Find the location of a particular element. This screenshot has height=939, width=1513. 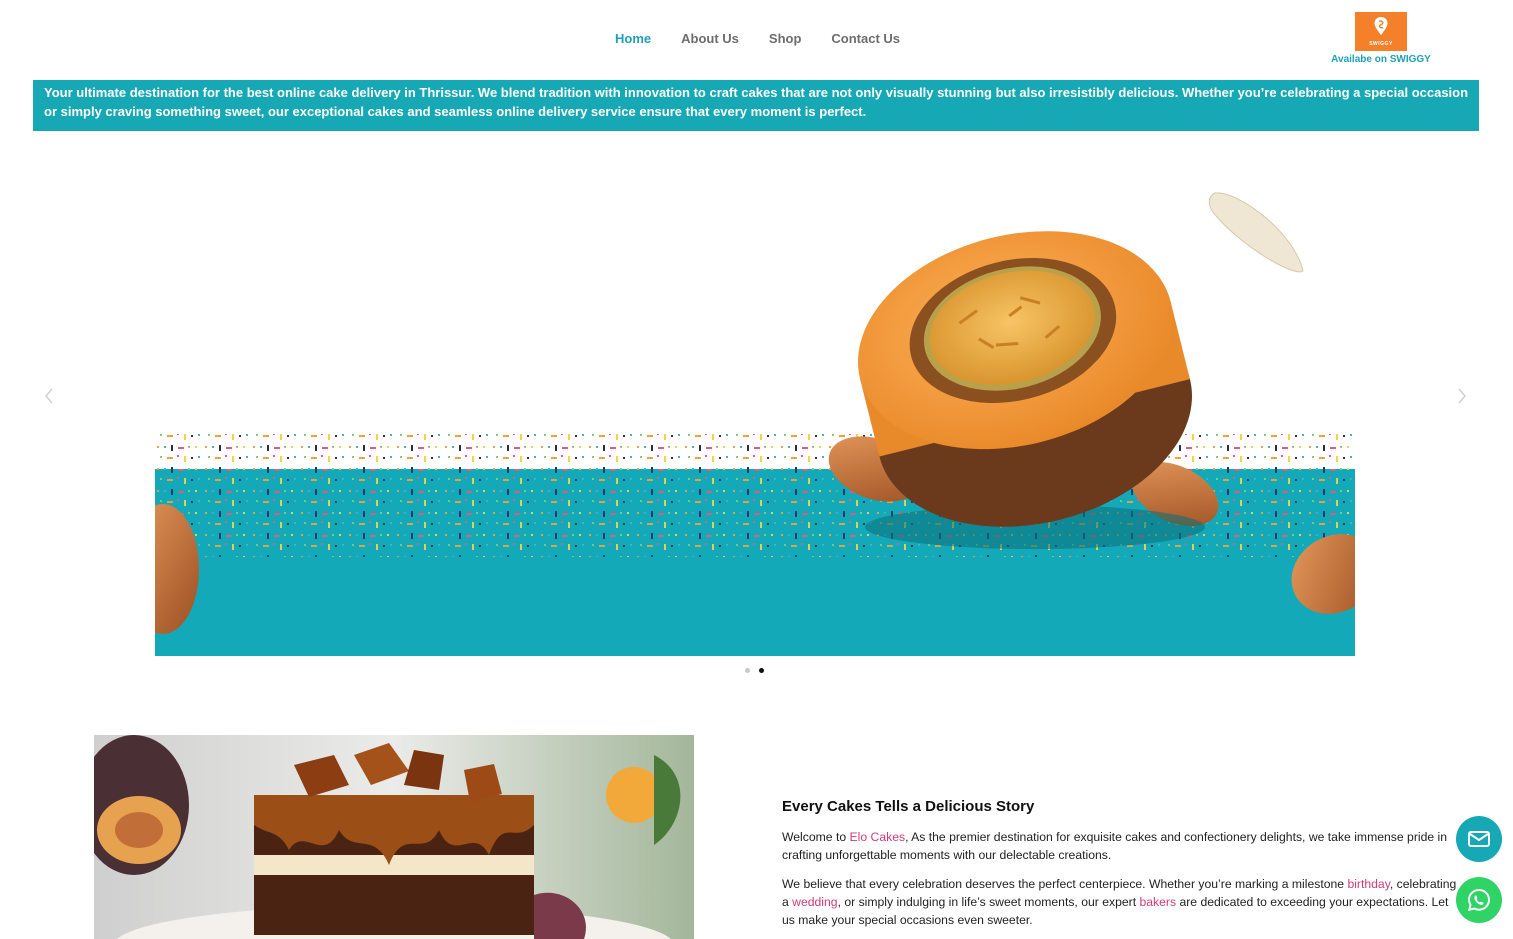

about-title: Every Cakes Tells a Delicious Story is located at coordinates (908, 806).